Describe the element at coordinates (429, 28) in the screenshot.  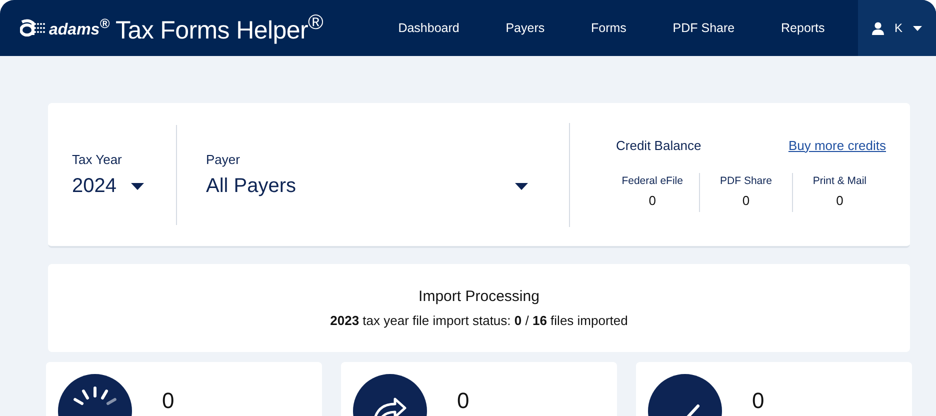
I see `nav-link: Dashboard` at that location.